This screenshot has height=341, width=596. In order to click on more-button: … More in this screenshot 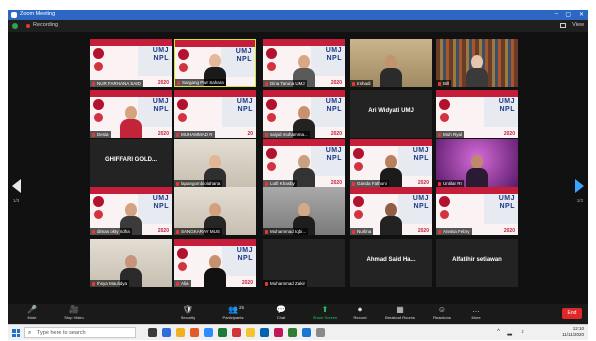, I will do `click(476, 313)`.